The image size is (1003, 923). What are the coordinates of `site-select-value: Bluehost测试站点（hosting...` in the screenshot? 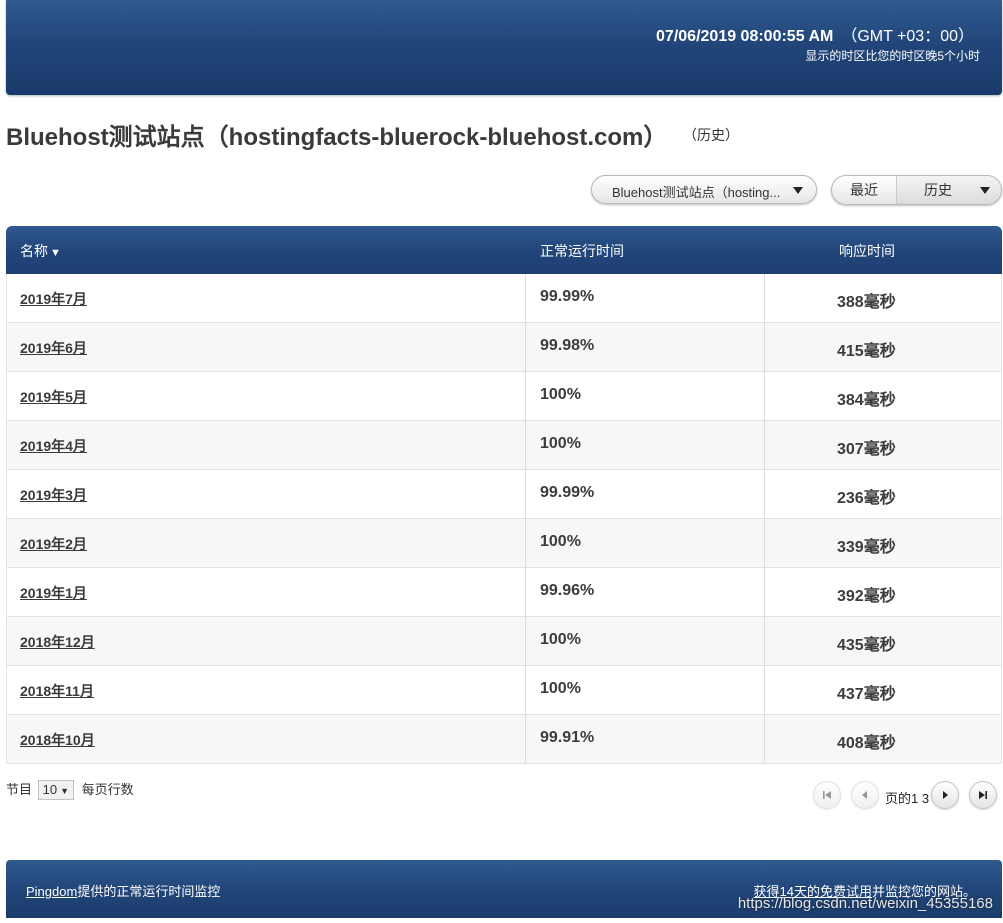 It's located at (696, 192).